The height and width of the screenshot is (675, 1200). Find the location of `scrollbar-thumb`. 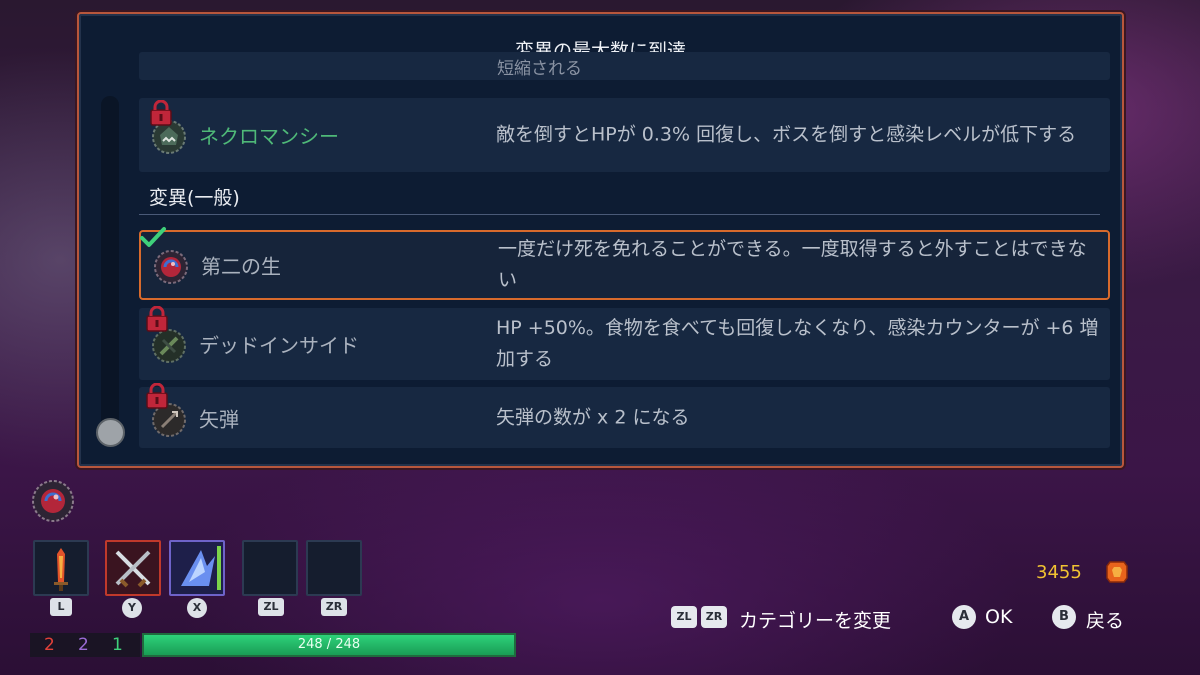

scrollbar-thumb is located at coordinates (110, 432).